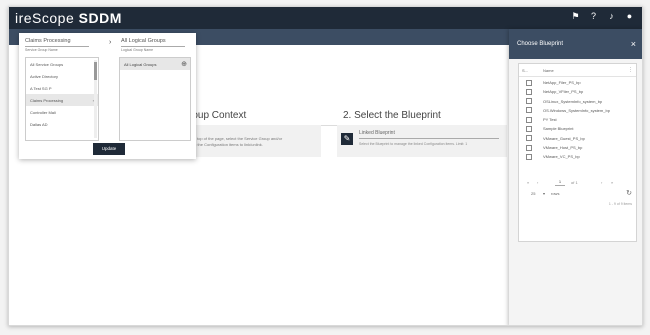 The height and width of the screenshot is (335, 650). Describe the element at coordinates (62, 88) in the screenshot. I see `list-item: A Test SG P` at that location.